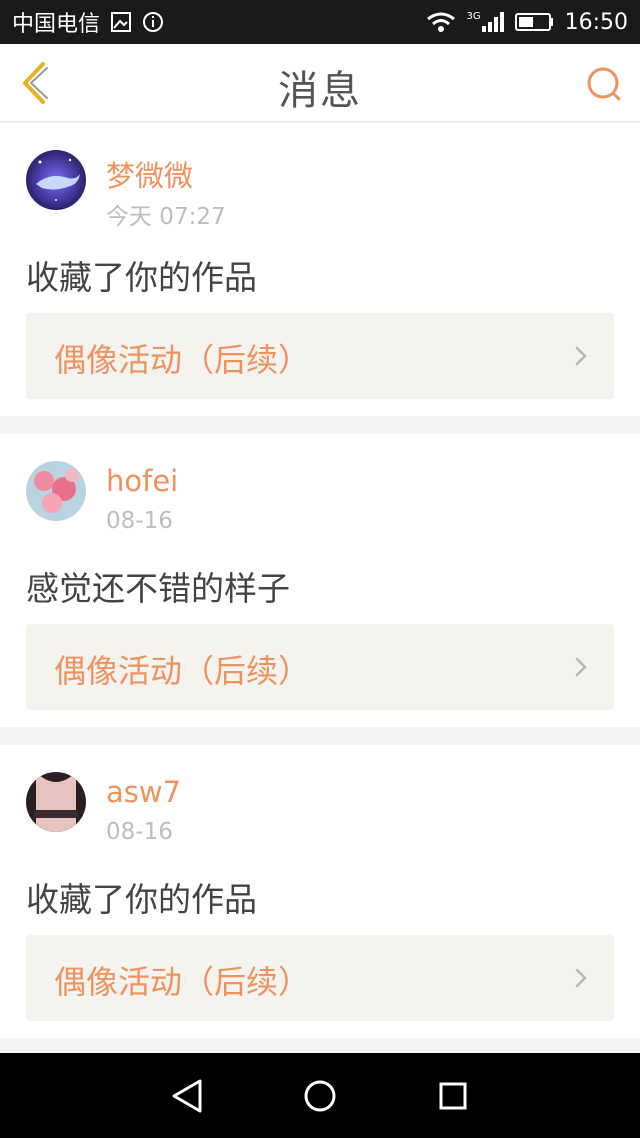 This screenshot has height=1138, width=640. I want to click on wifi-icon, so click(441, 22).